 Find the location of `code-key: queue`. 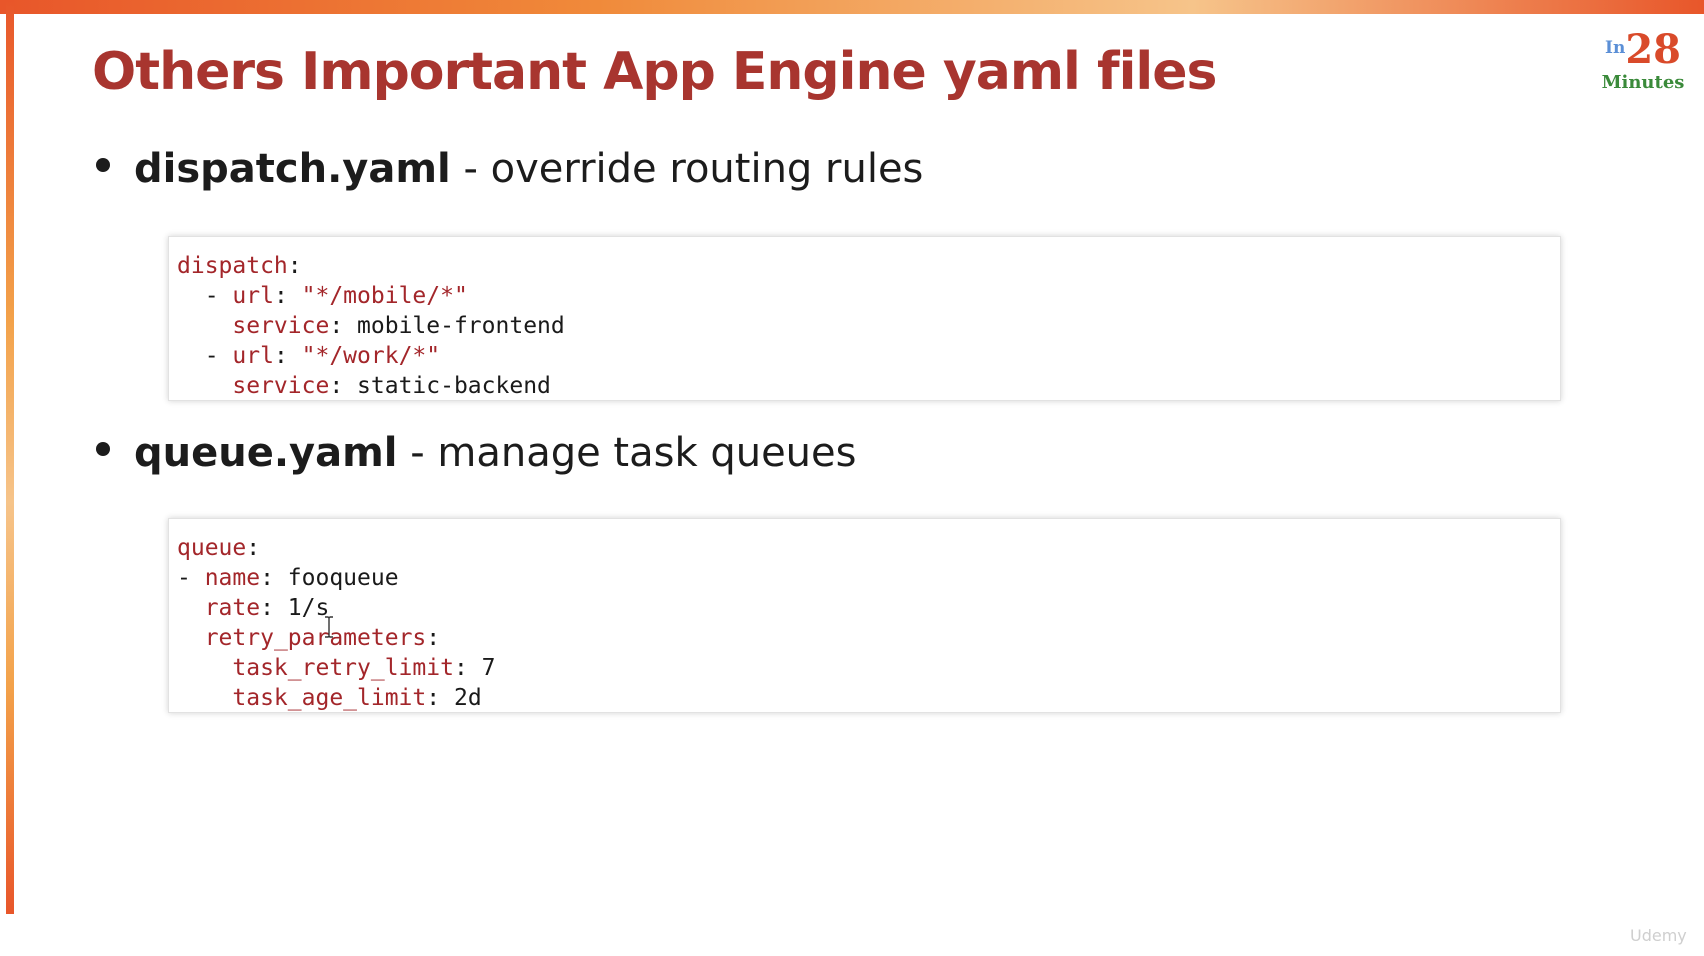

code-key: queue is located at coordinates (212, 548).